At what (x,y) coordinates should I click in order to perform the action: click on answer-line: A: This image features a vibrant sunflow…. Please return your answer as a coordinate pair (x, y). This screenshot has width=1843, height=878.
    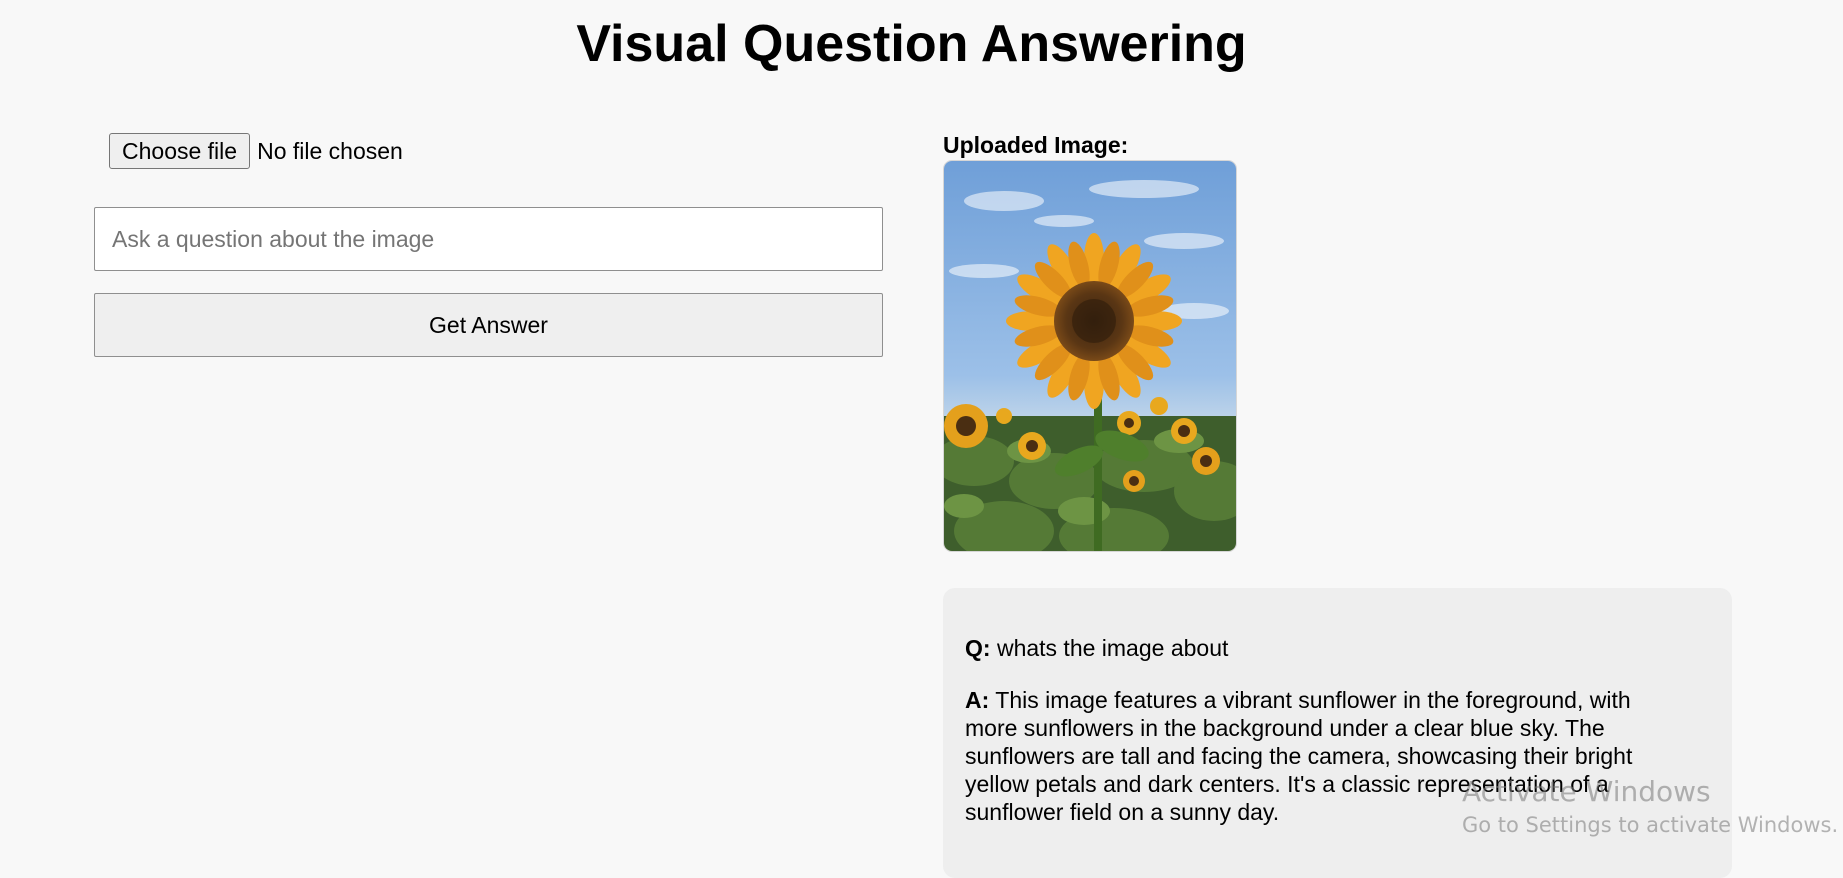
    Looking at the image, I should click on (1325, 756).